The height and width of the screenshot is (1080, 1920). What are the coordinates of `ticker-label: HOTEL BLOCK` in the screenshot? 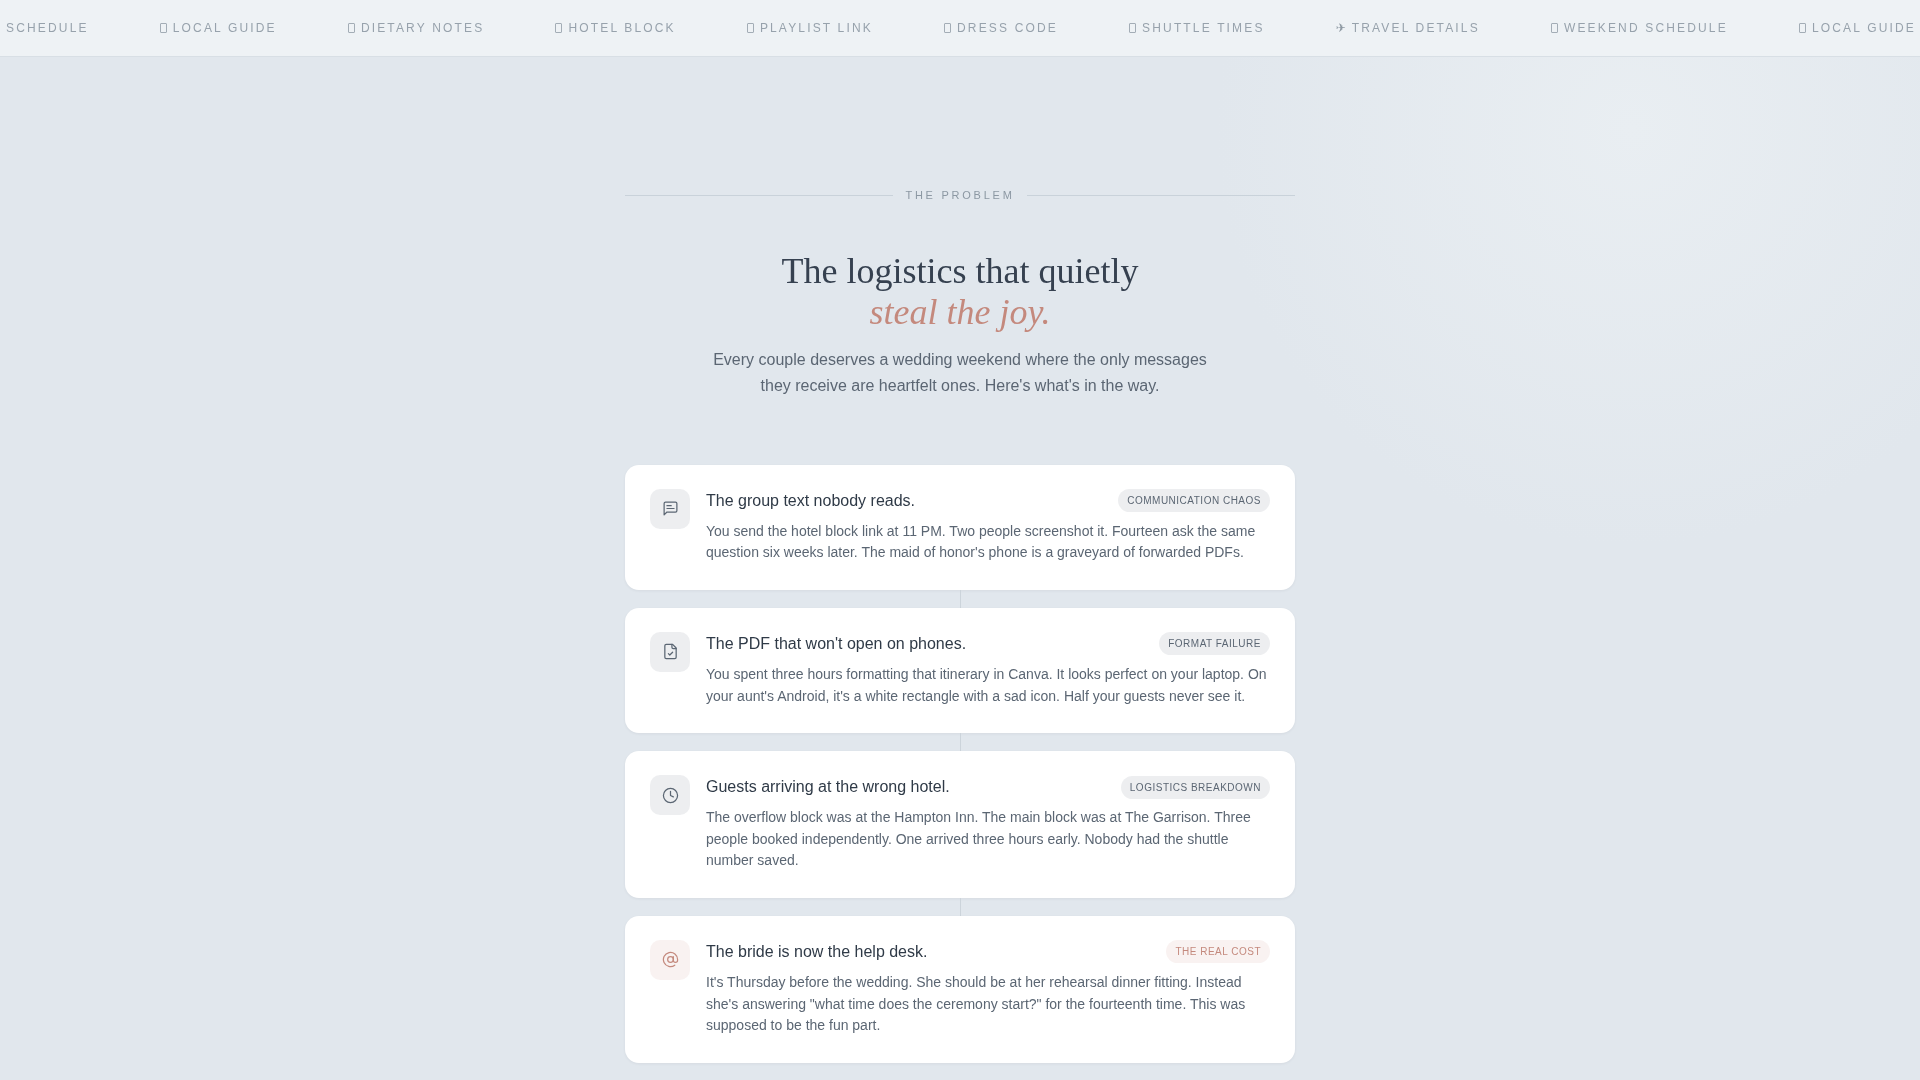 It's located at (622, 28).